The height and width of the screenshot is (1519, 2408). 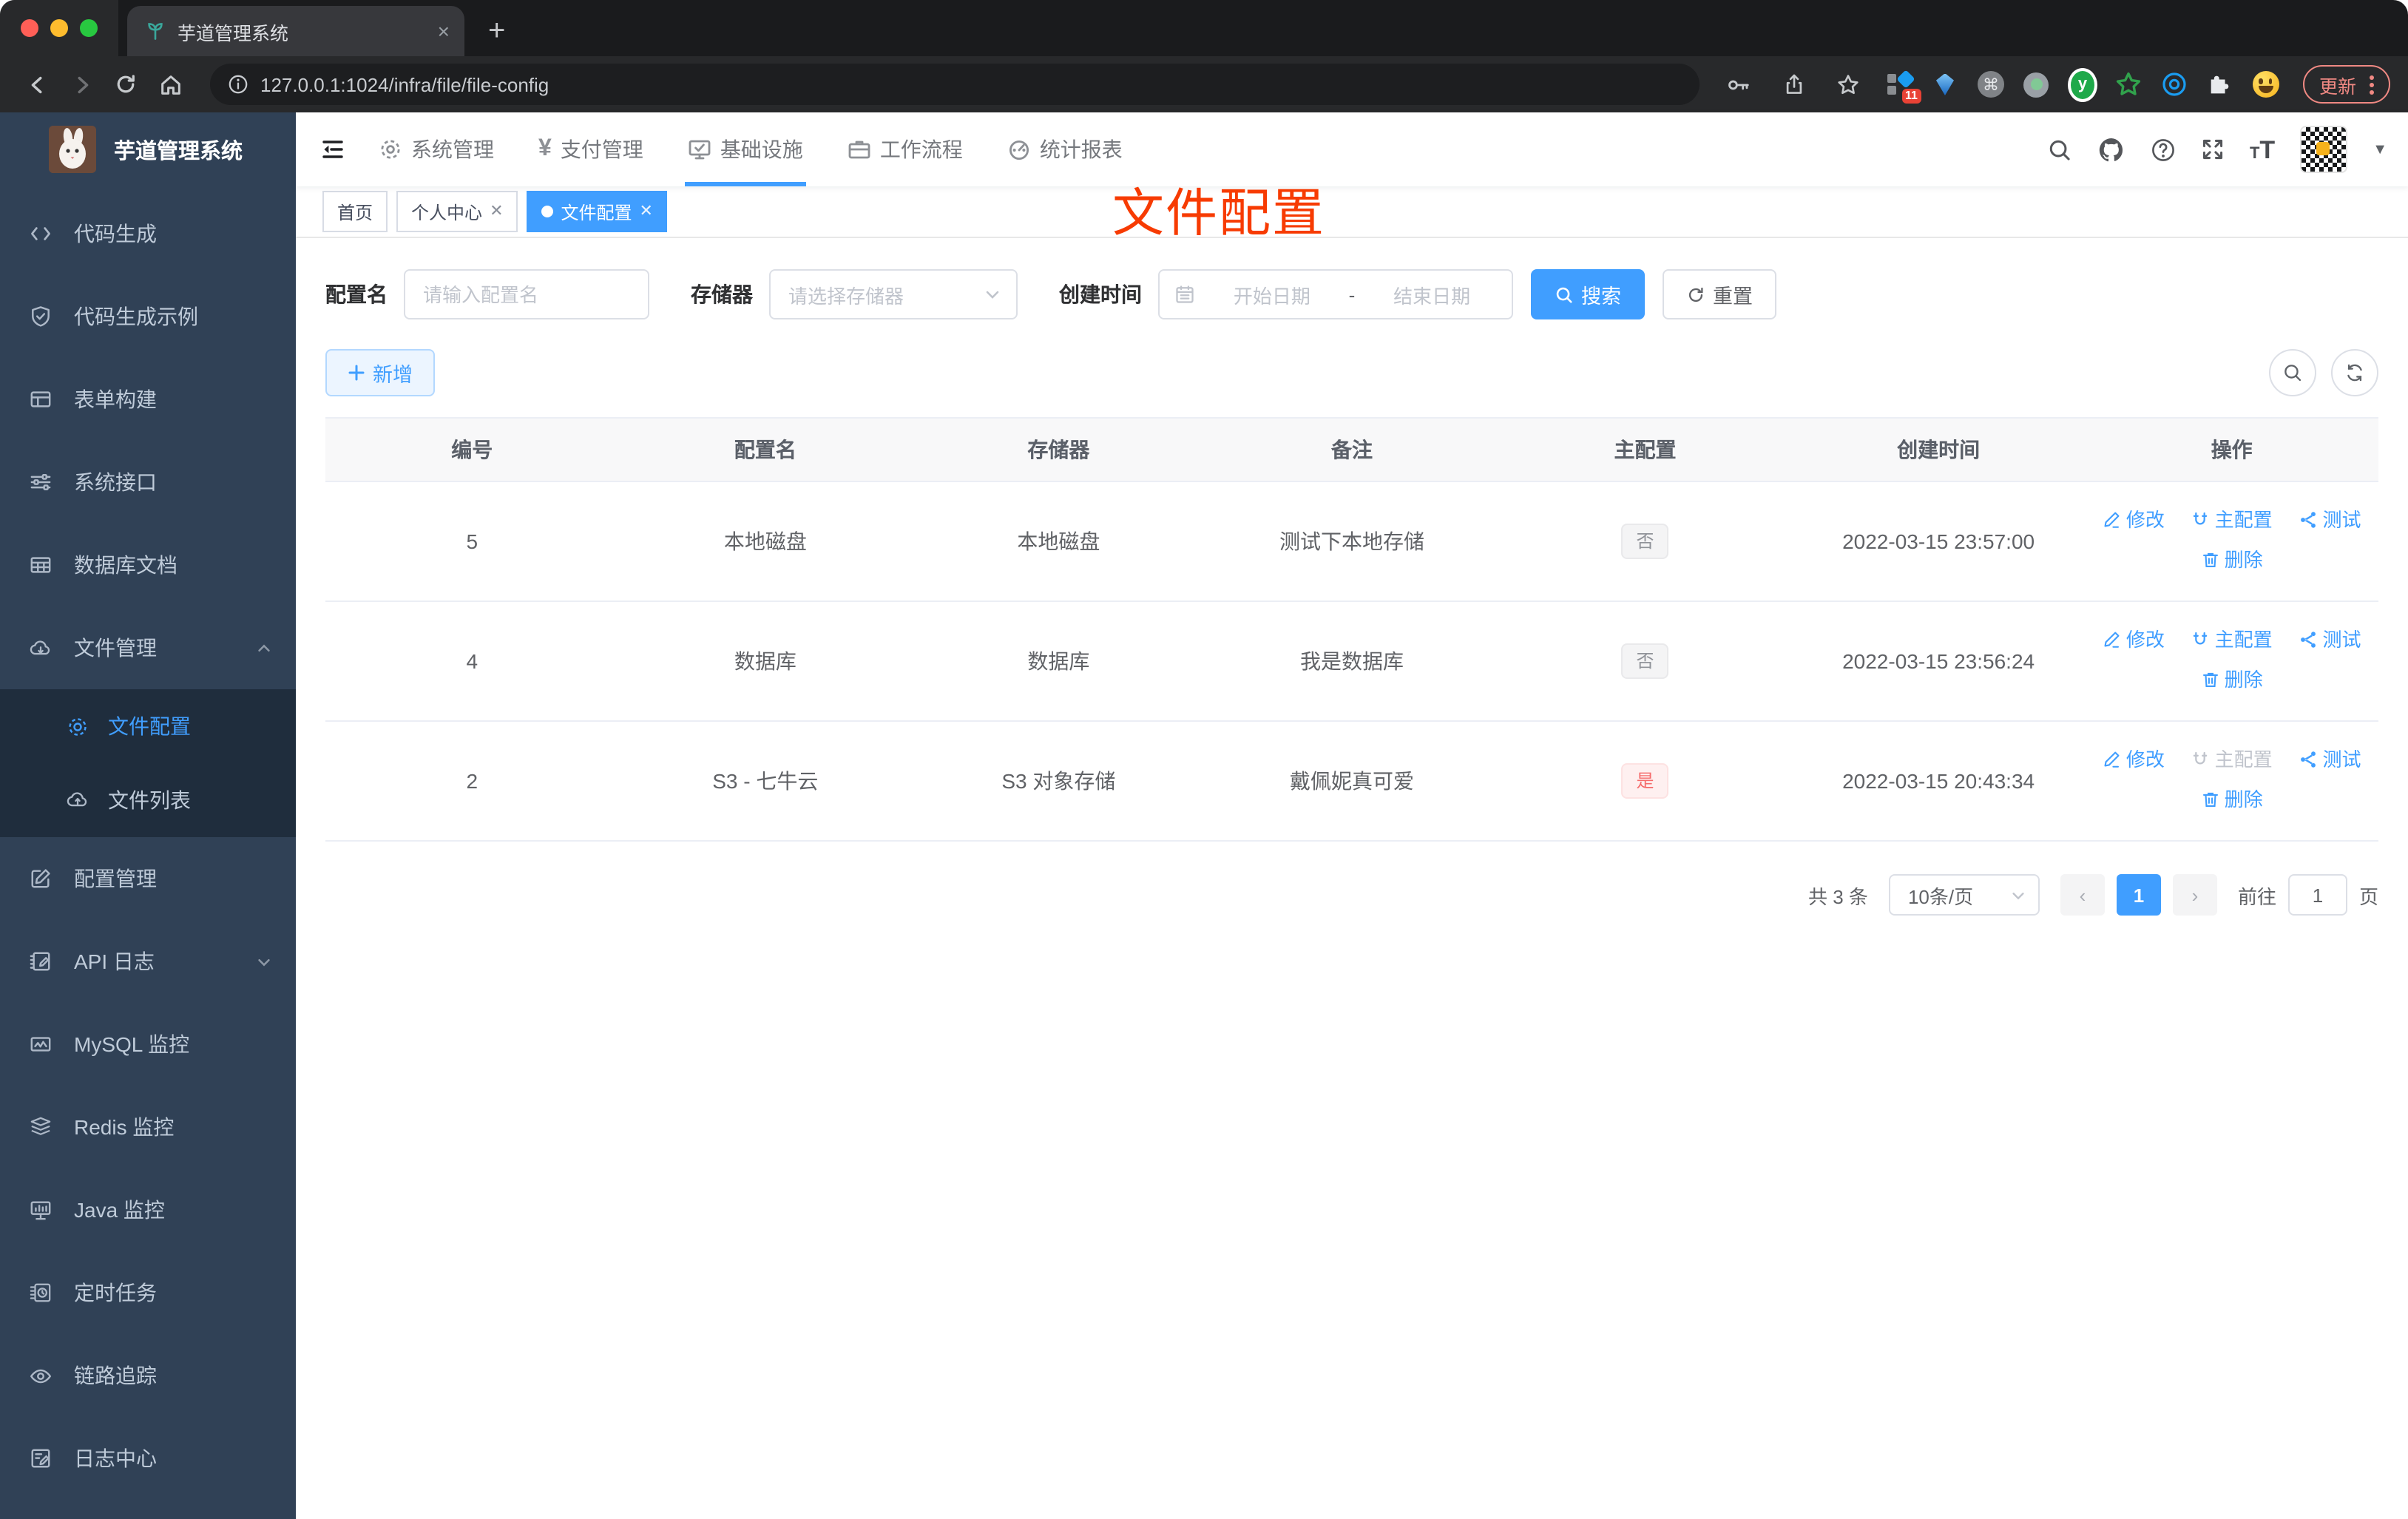 What do you see at coordinates (2372, 84) in the screenshot?
I see `menu-kebab-icon` at bounding box center [2372, 84].